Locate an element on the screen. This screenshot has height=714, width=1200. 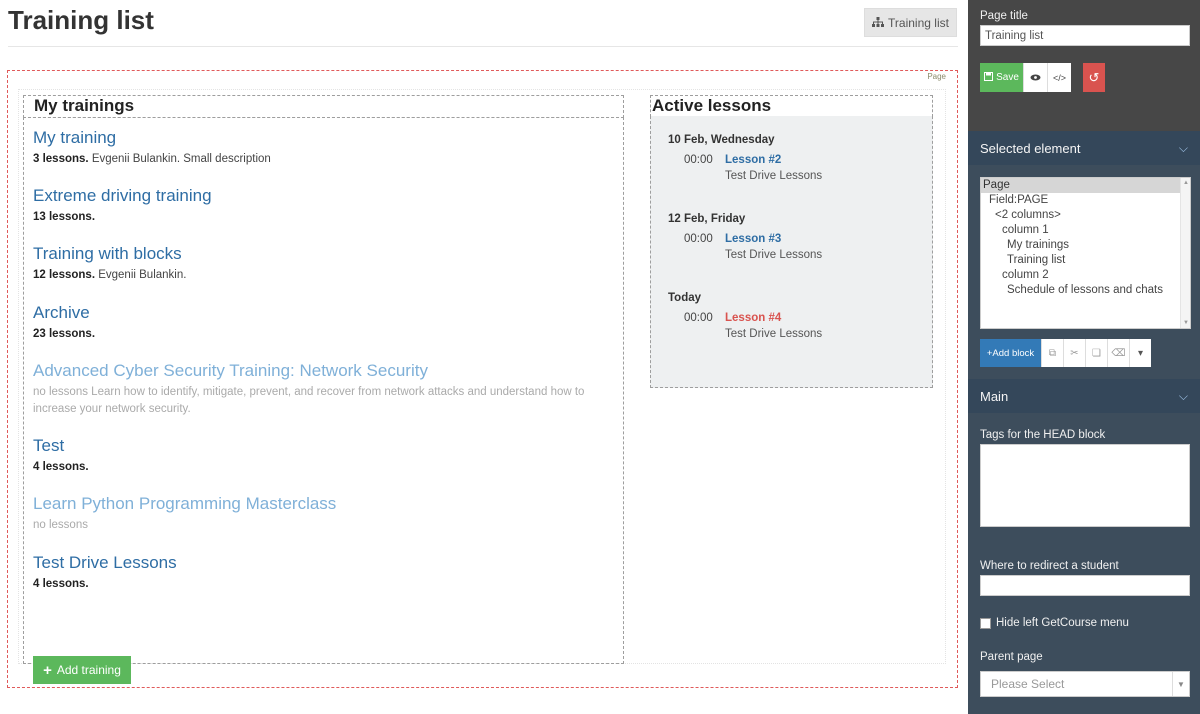
training-list-breadcrumb-button: Training list is located at coordinates (910, 22).